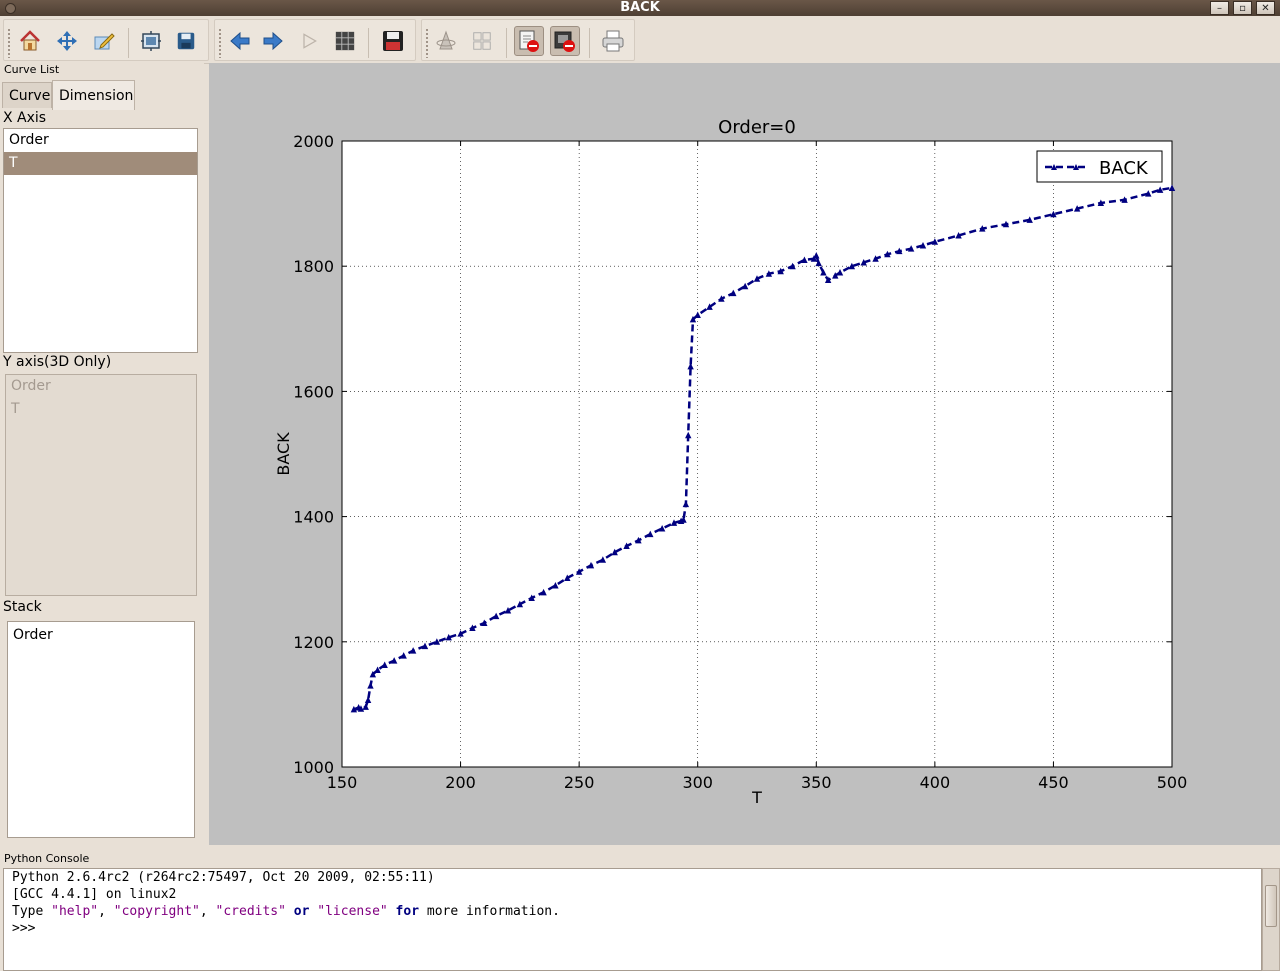 The width and height of the screenshot is (1280, 971). What do you see at coordinates (756, 797) in the screenshot?
I see `x-axis-title: T` at bounding box center [756, 797].